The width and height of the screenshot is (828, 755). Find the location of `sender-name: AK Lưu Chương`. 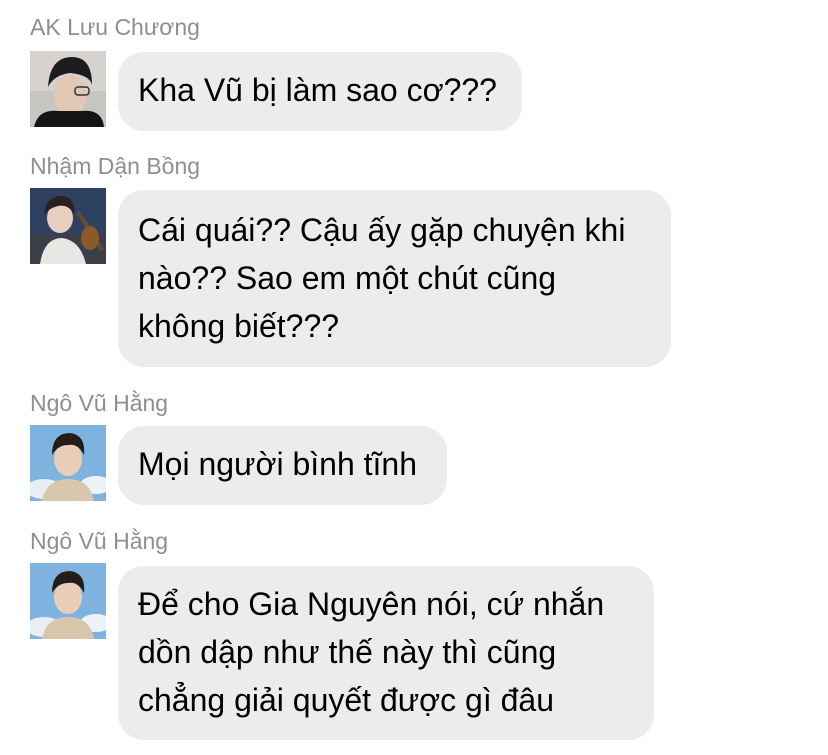

sender-name: AK Lưu Chương is located at coordinates (115, 27).